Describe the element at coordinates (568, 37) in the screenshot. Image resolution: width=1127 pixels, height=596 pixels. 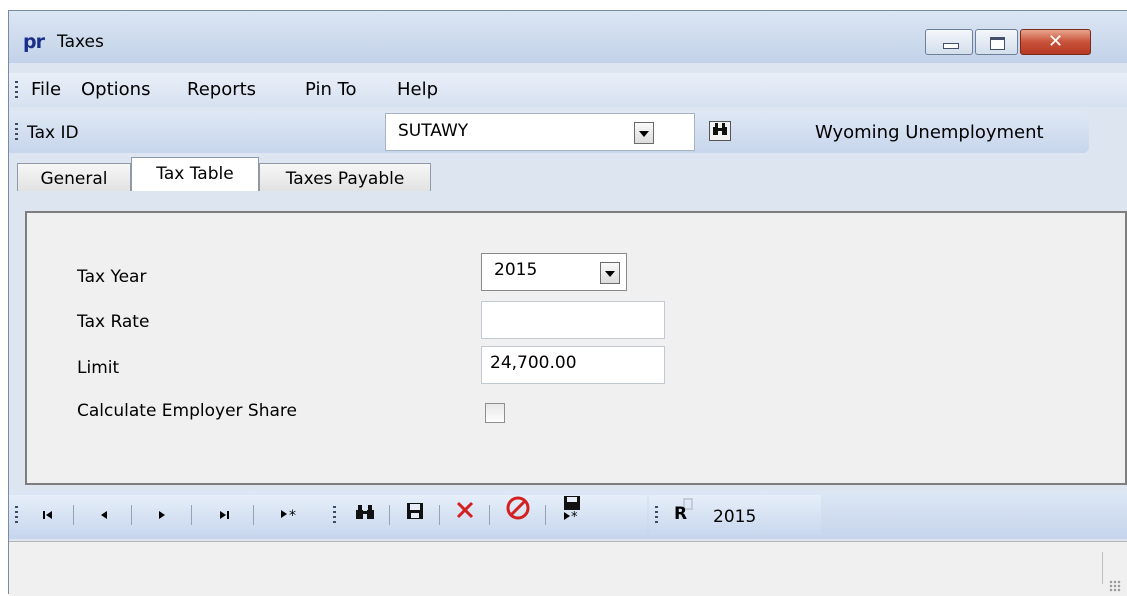
I see `title-bar: pr Taxes ✕` at that location.